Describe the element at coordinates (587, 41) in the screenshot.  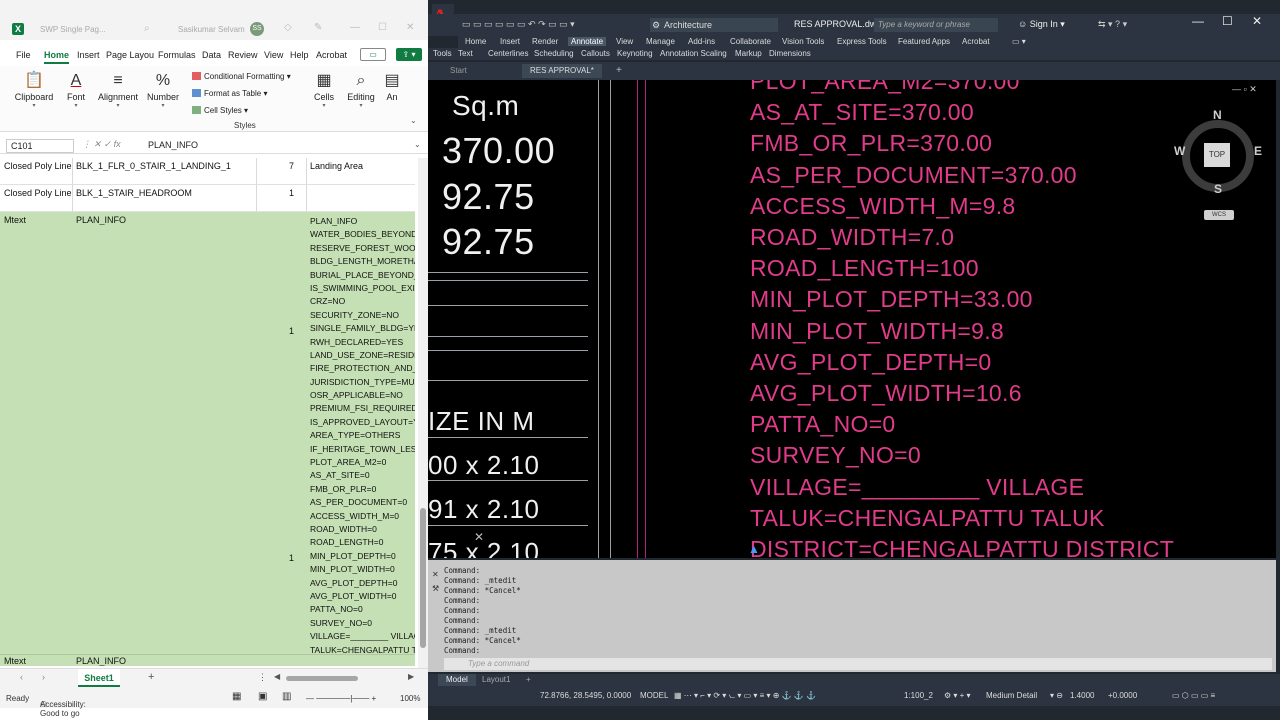
I see `tab-annotate: Annotate` at that location.